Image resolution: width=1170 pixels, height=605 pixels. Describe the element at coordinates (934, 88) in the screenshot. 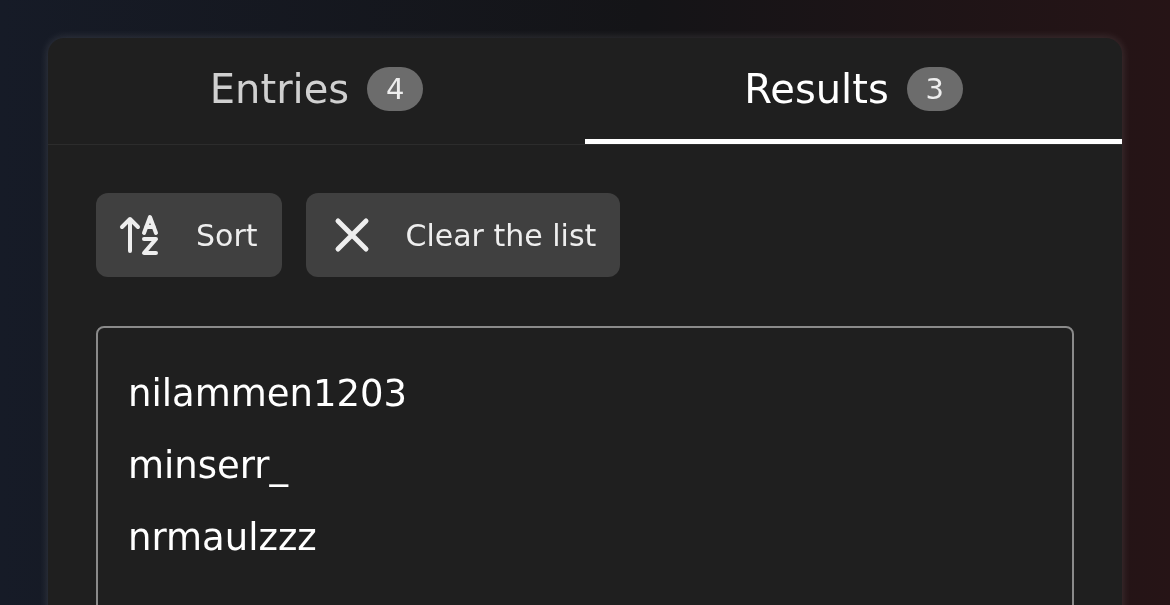

I see `count-badge: 3` at that location.